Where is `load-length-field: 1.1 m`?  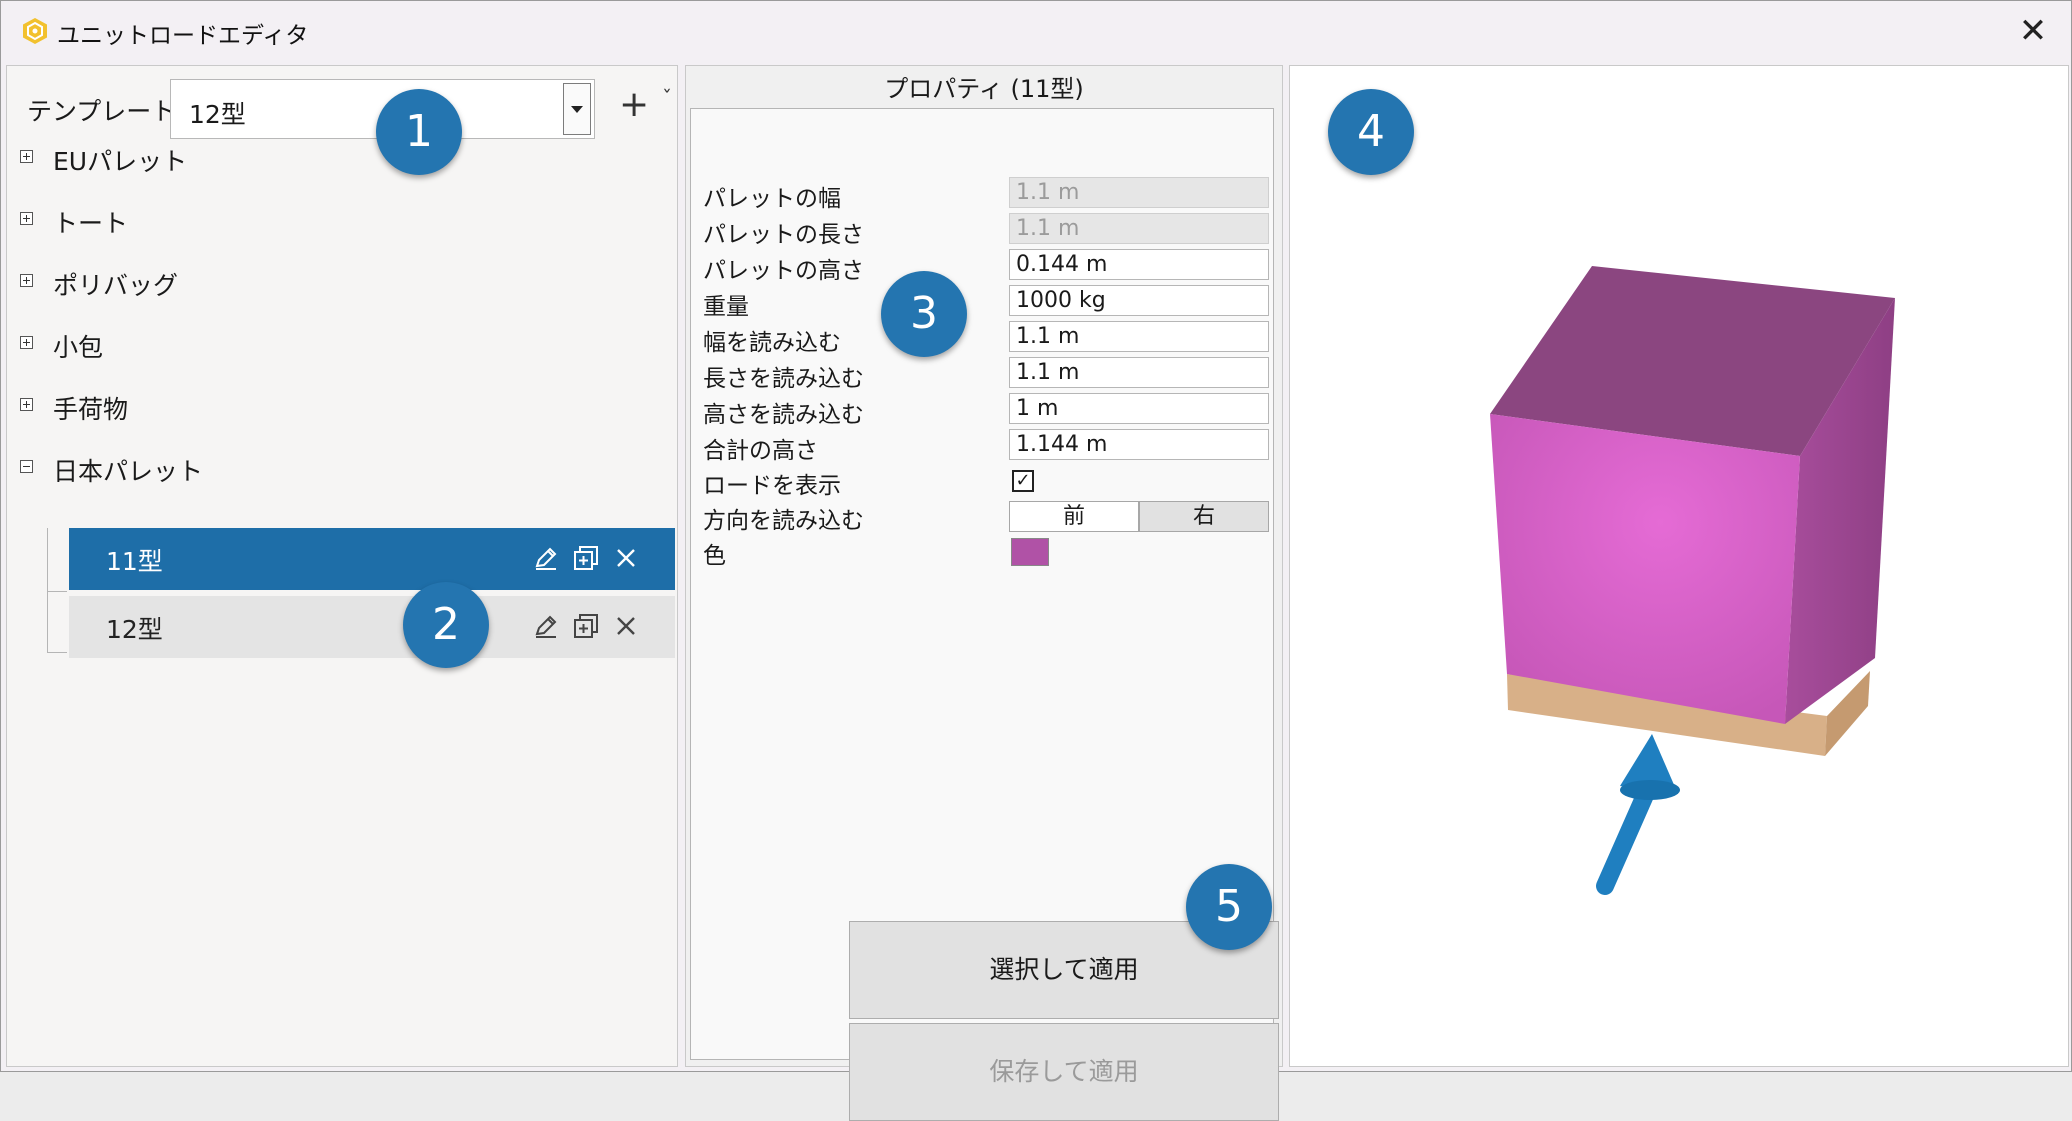 load-length-field: 1.1 m is located at coordinates (1139, 372).